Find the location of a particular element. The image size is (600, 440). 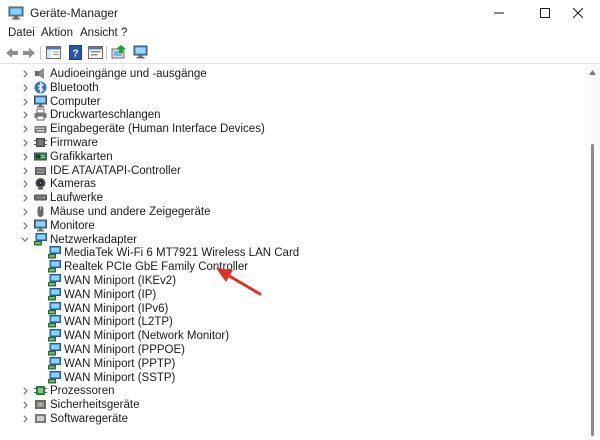

chevron-down-icon is located at coordinates (25, 239).